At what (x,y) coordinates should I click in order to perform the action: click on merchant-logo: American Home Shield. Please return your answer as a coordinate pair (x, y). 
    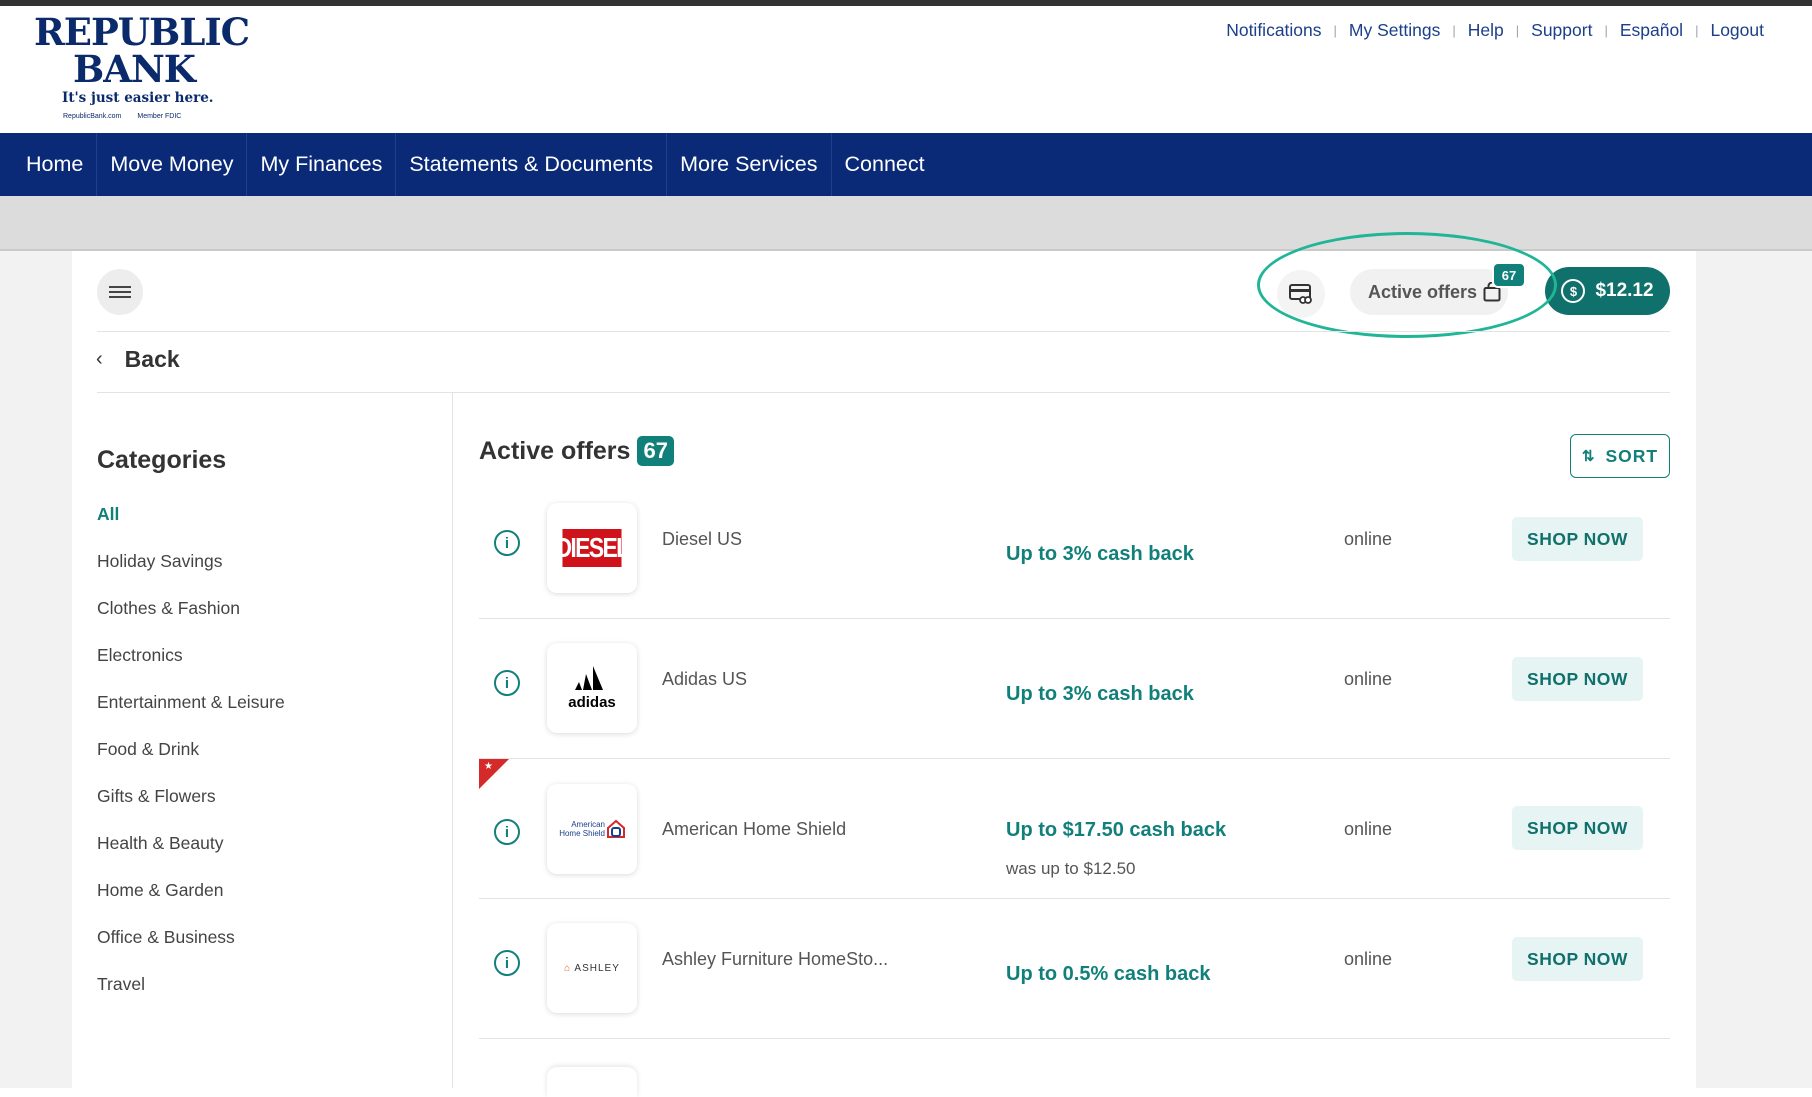
    Looking at the image, I should click on (592, 829).